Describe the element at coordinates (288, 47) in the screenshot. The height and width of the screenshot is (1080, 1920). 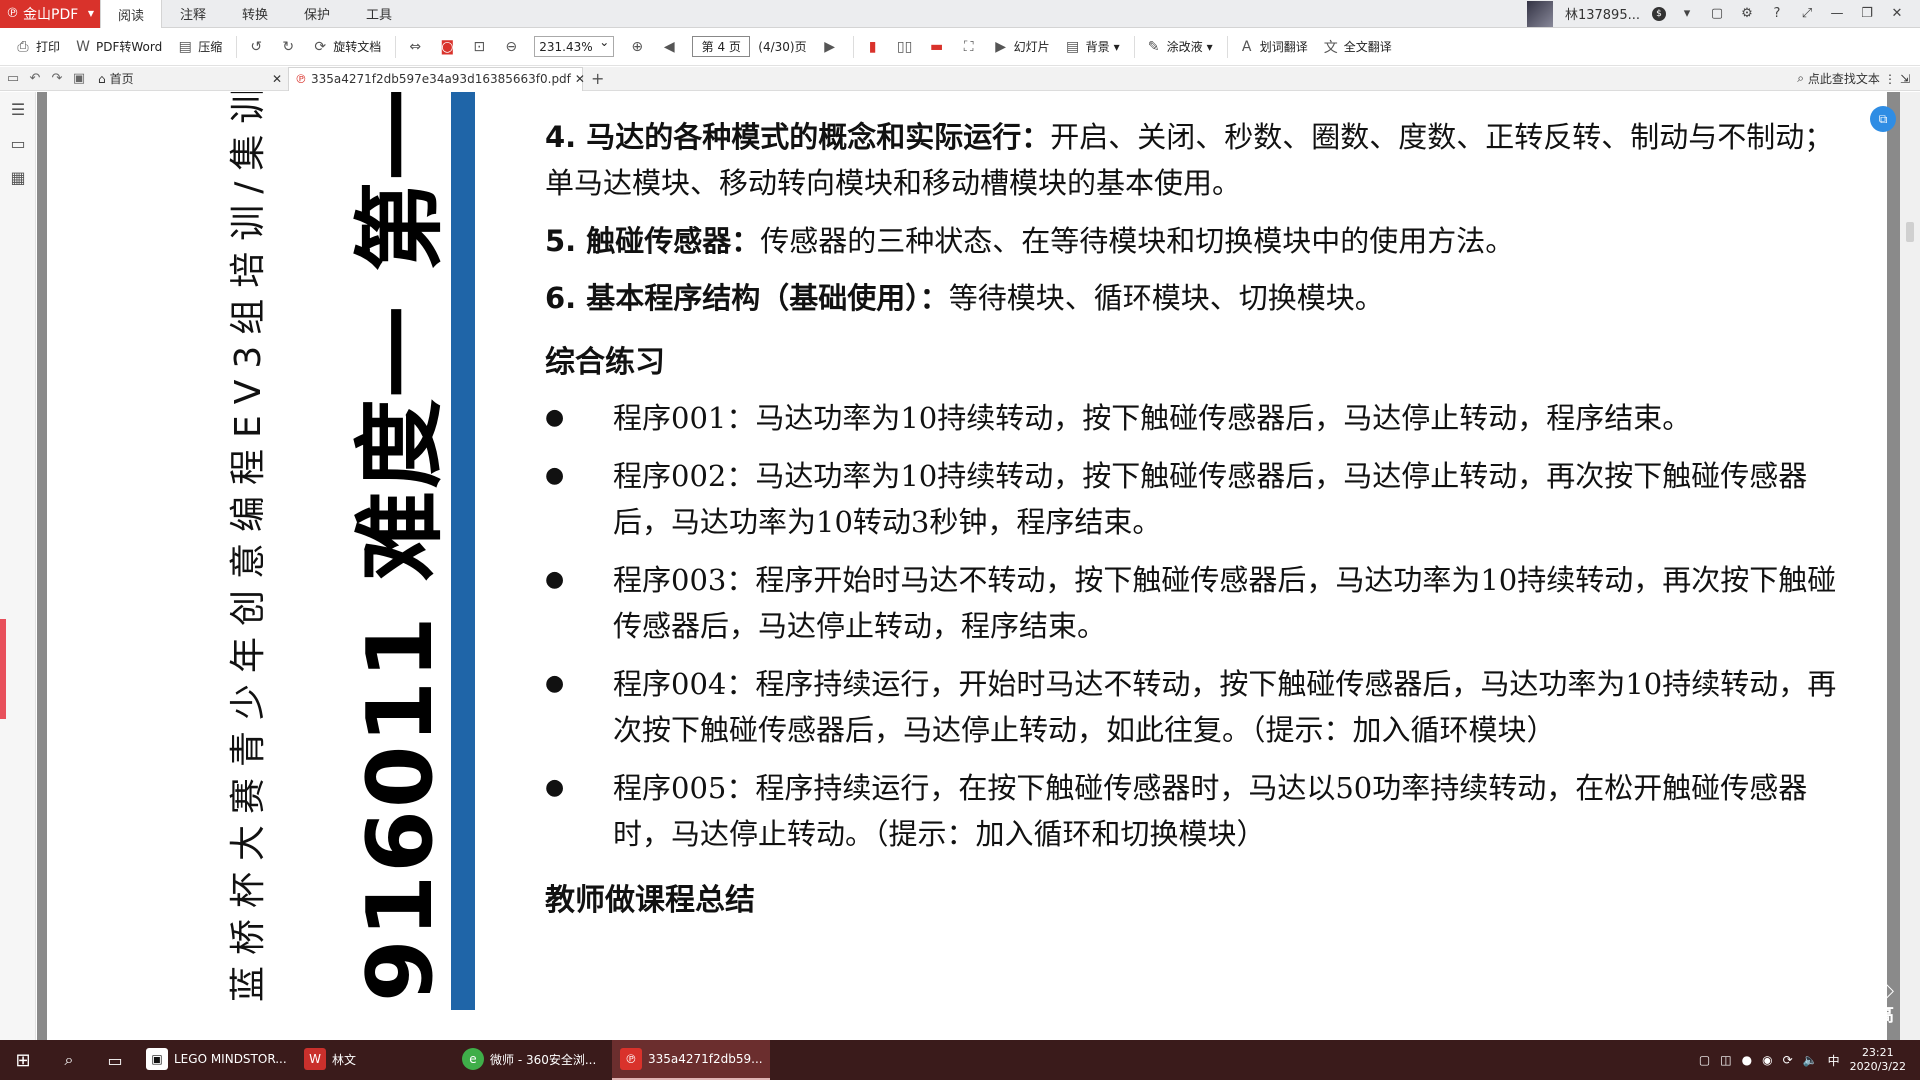
I see `rotate-right-button: ↻` at that location.